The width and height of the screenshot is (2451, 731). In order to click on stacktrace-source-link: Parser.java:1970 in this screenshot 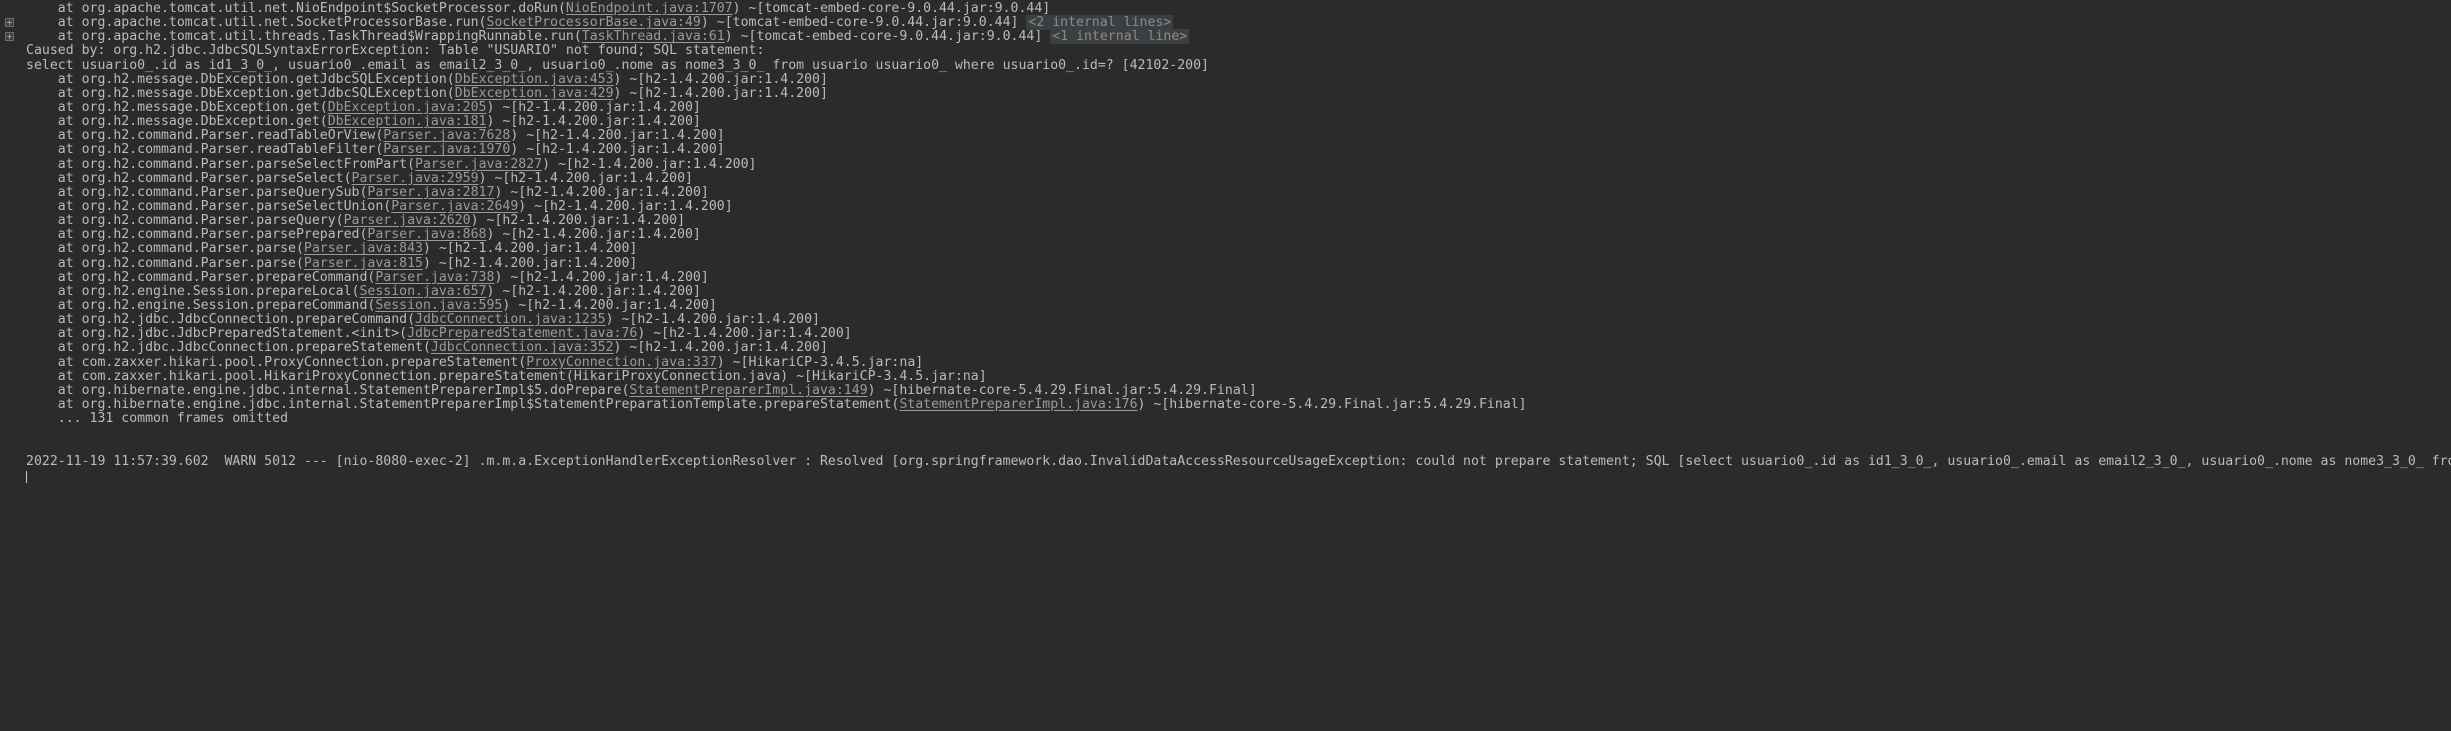, I will do `click(446, 149)`.